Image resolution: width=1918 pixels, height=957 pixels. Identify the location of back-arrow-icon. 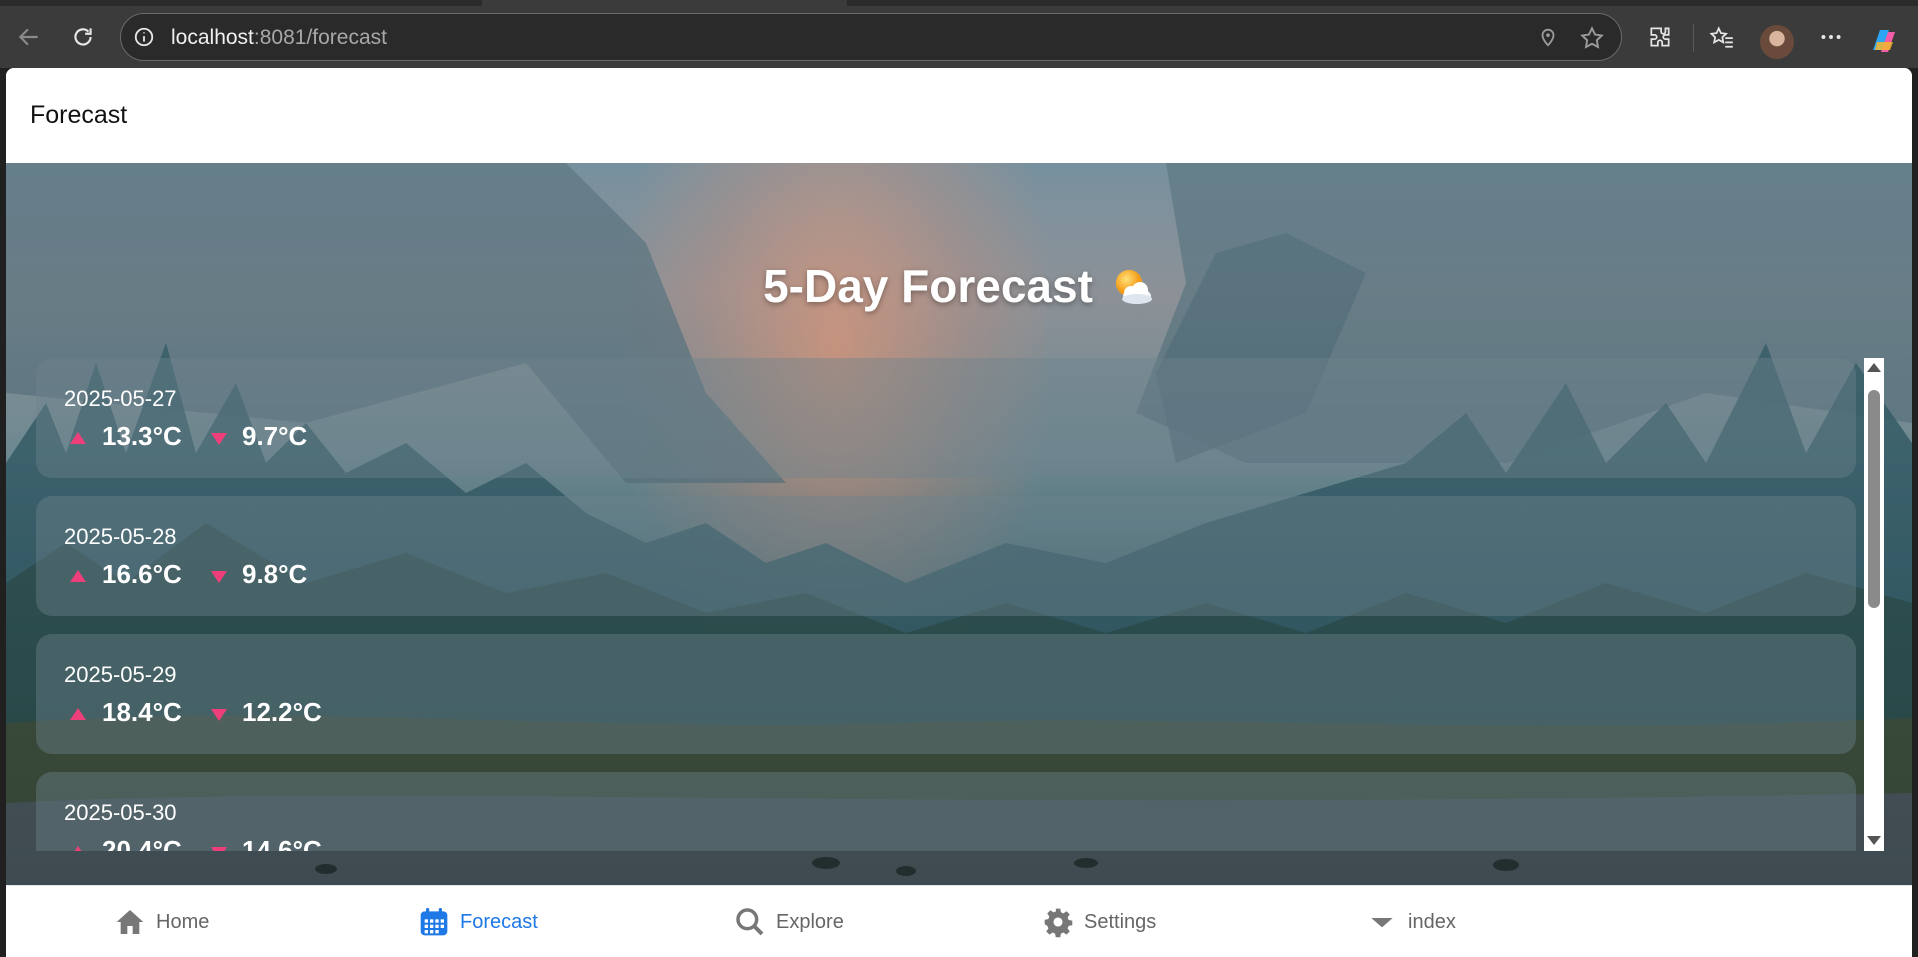
(28, 37).